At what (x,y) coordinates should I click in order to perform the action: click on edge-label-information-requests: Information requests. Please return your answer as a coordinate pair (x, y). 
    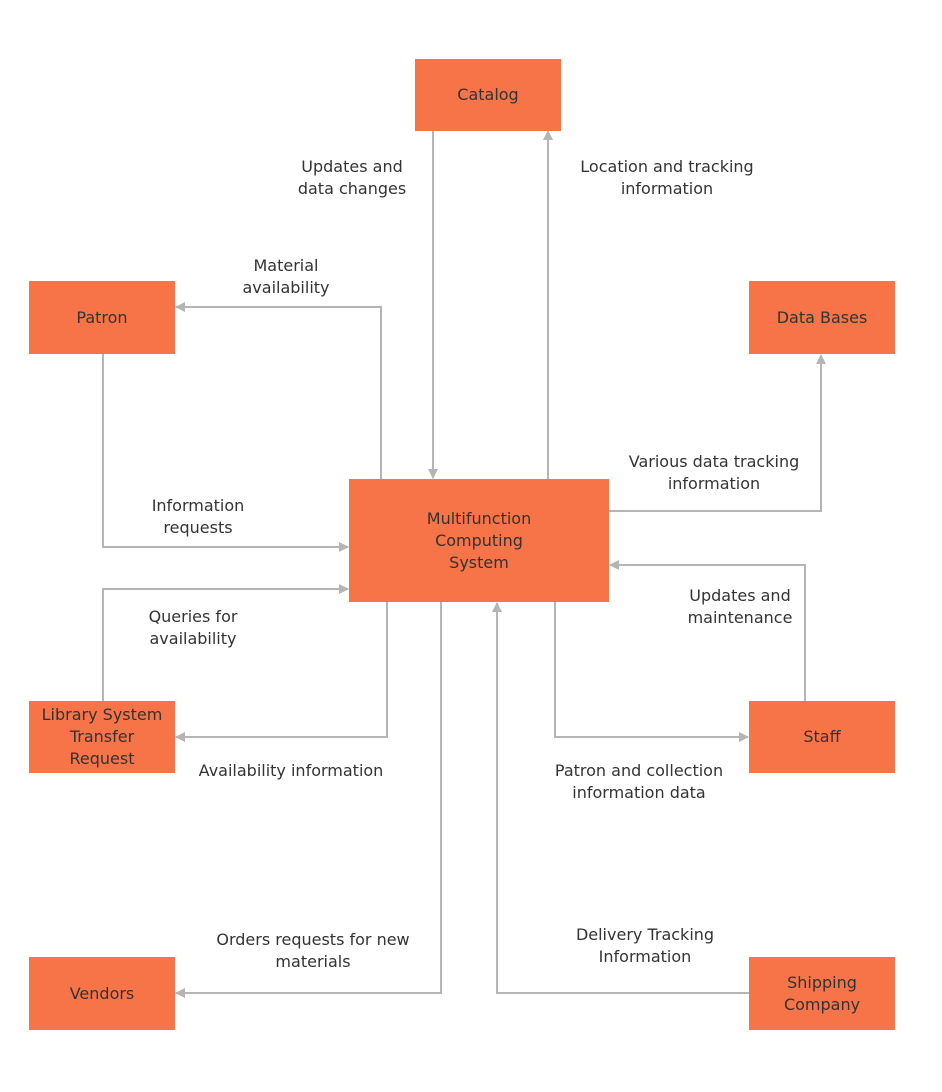
    Looking at the image, I should click on (198, 516).